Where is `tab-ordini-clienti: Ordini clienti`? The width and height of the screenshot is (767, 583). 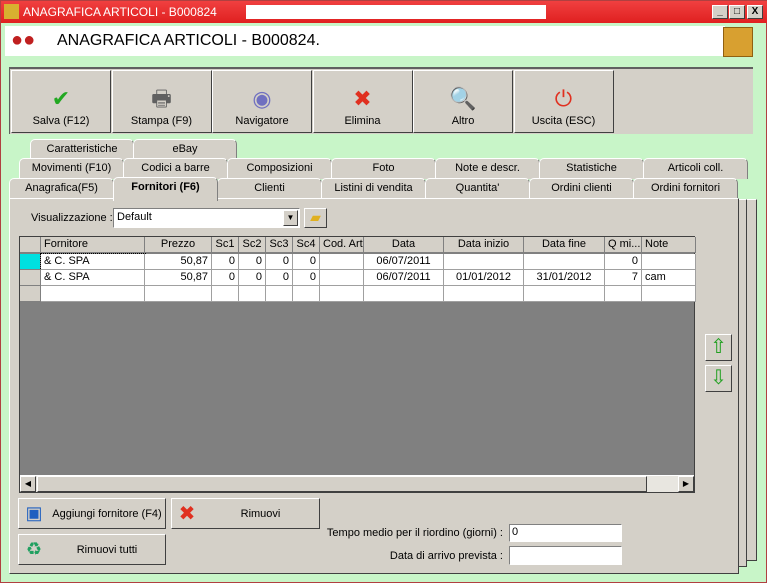
tab-ordini-clienti: Ordini clienti is located at coordinates (581, 188).